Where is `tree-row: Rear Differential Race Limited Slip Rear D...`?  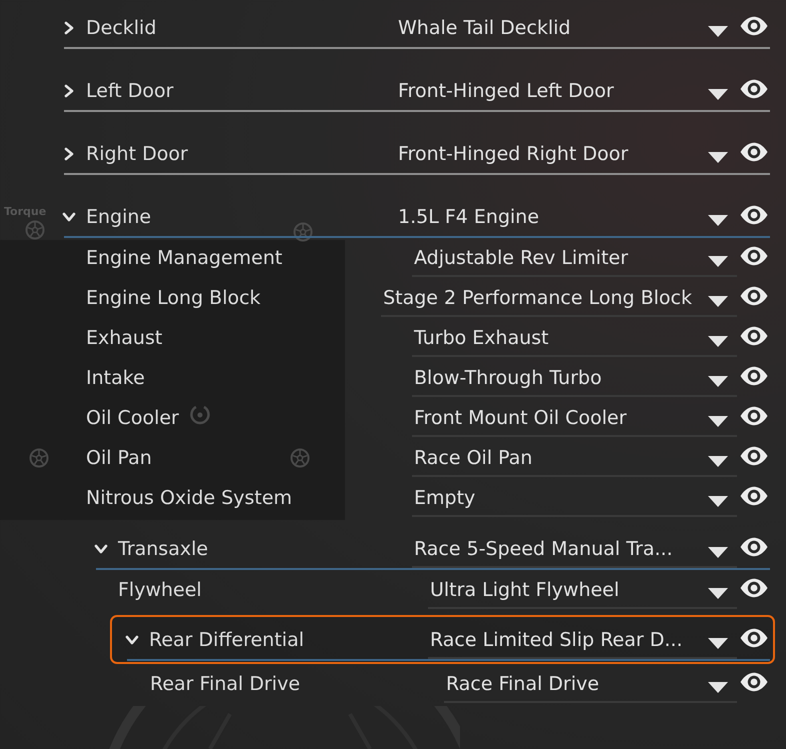
tree-row: Rear Differential Race Limited Slip Rear D... is located at coordinates (442, 639).